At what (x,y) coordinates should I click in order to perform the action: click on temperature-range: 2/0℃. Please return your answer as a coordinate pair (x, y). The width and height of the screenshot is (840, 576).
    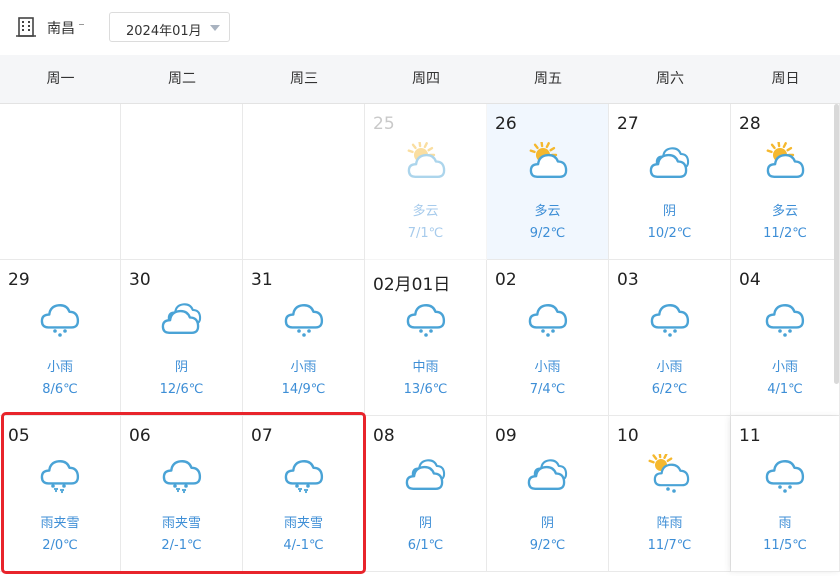
    Looking at the image, I should click on (60, 545).